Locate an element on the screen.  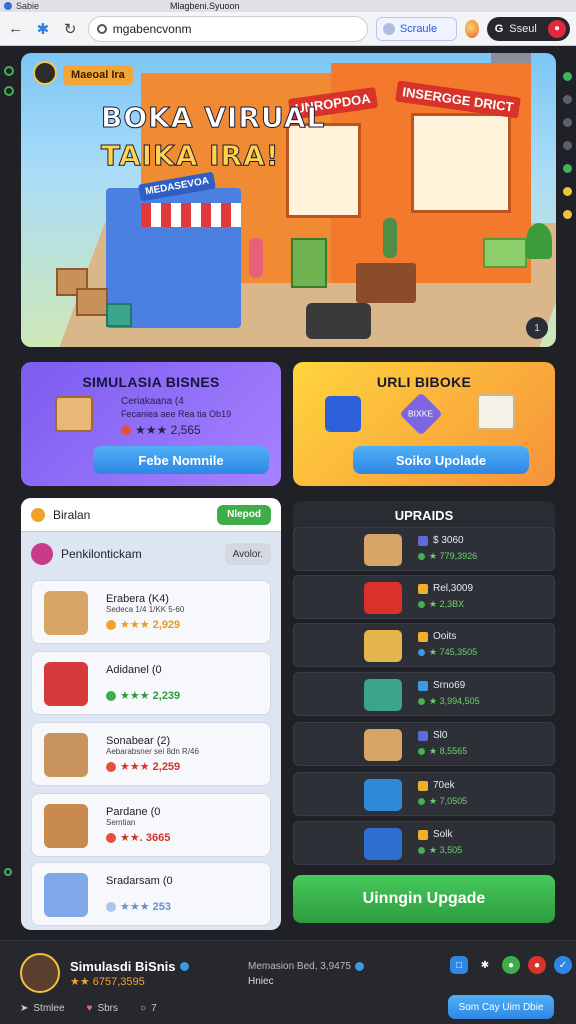
tab-title: Sabie is located at coordinates (28, 6).